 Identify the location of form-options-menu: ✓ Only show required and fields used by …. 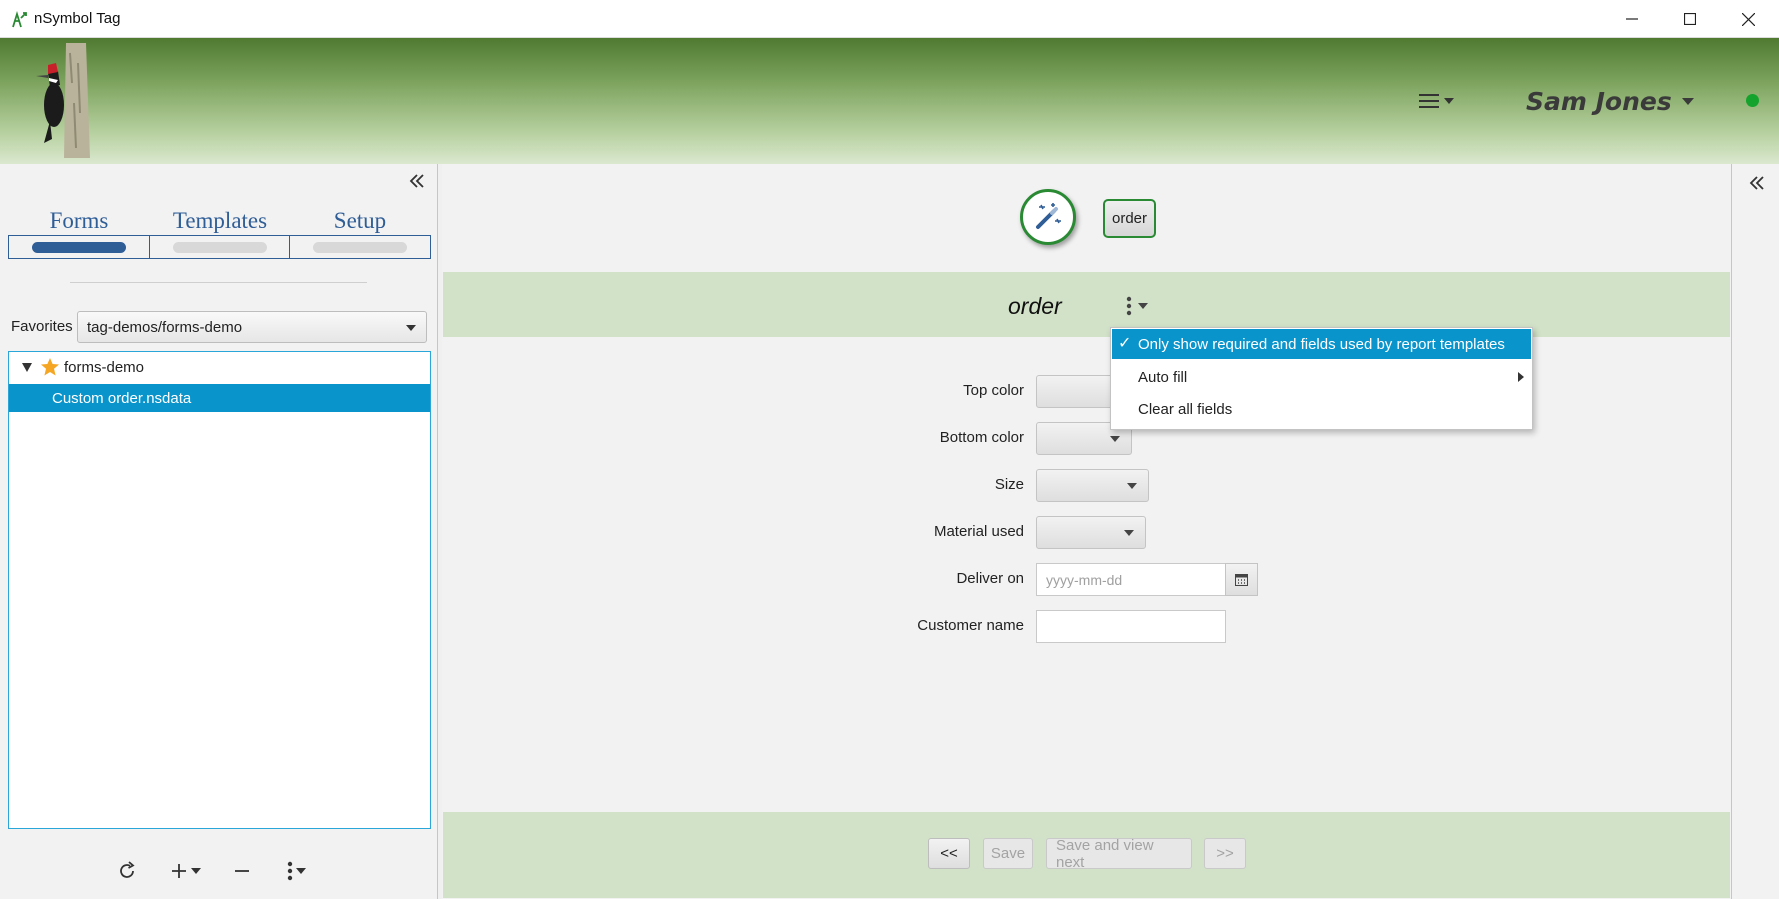
(1321, 378).